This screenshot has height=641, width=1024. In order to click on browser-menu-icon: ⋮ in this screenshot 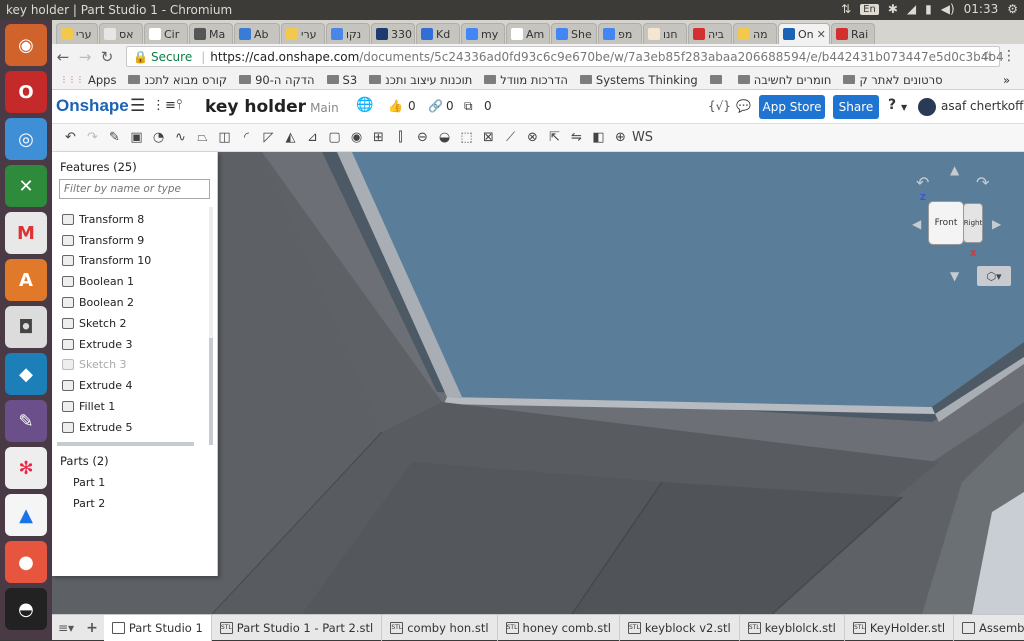, I will do `click(1009, 56)`.